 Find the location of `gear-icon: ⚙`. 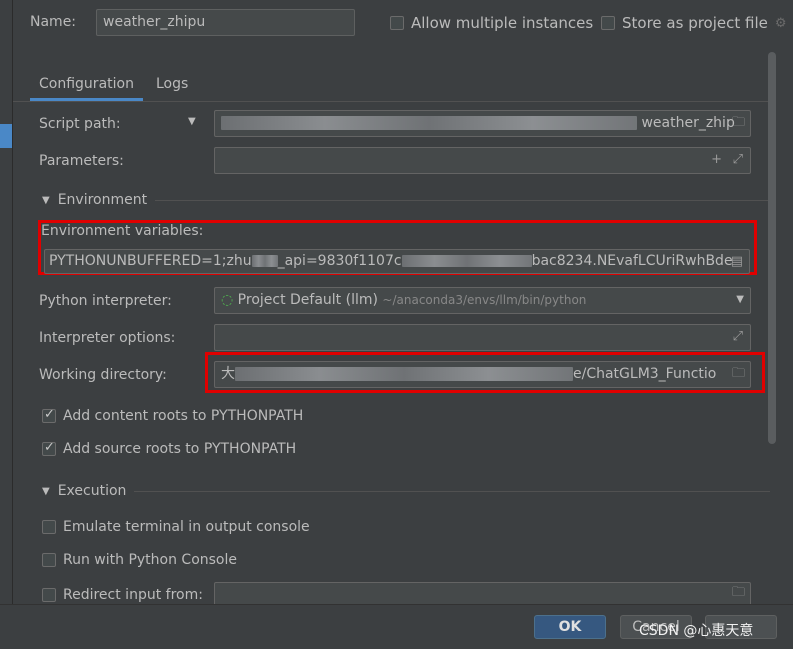

gear-icon: ⚙ is located at coordinates (781, 23).